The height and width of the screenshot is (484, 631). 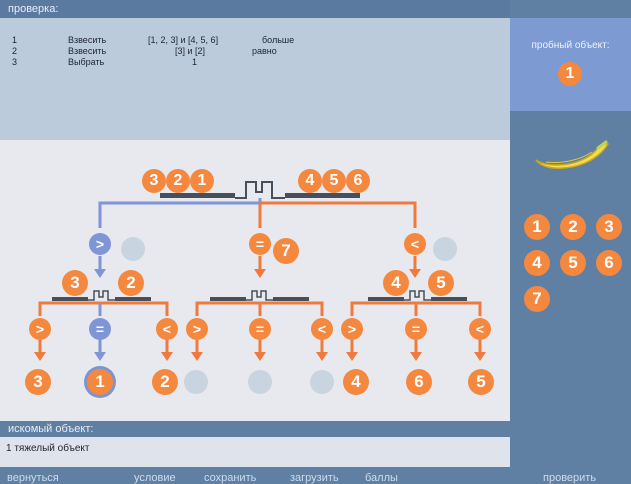 What do you see at coordinates (419, 382) in the screenshot?
I see `leaf-coin: 6` at bounding box center [419, 382].